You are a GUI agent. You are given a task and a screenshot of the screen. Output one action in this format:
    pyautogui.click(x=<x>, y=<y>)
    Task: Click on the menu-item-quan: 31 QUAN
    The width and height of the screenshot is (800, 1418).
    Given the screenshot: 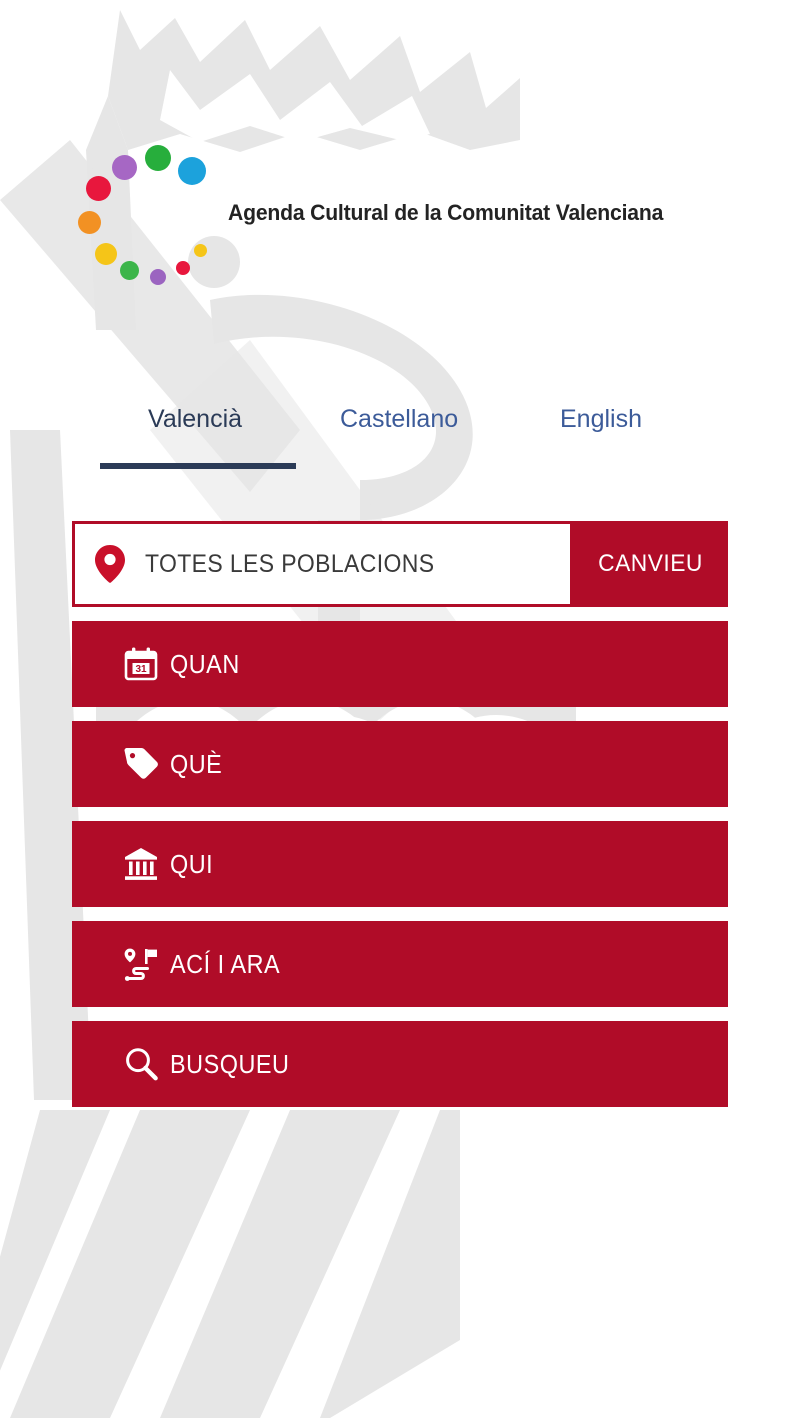 What is the action you would take?
    pyautogui.click(x=400, y=664)
    